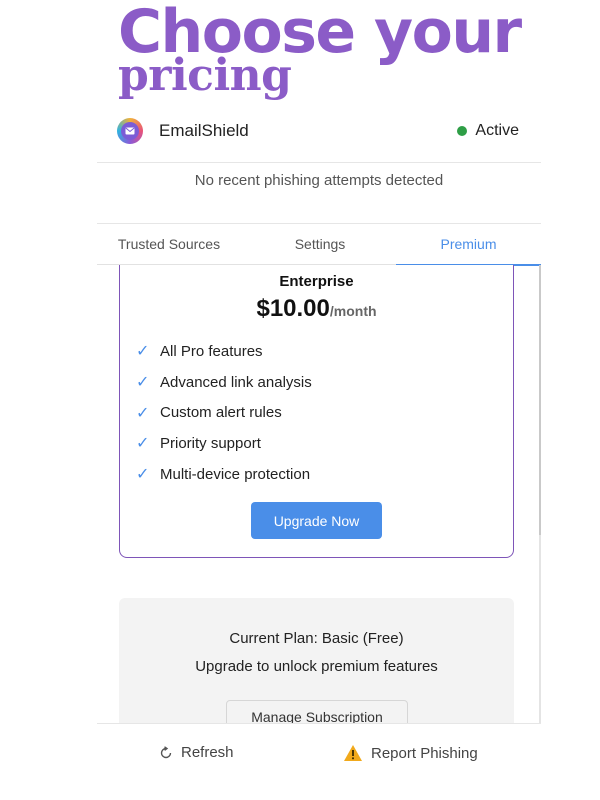 Image resolution: width=600 pixels, height=800 pixels. What do you see at coordinates (166, 752) in the screenshot?
I see `refresh-icon` at bounding box center [166, 752].